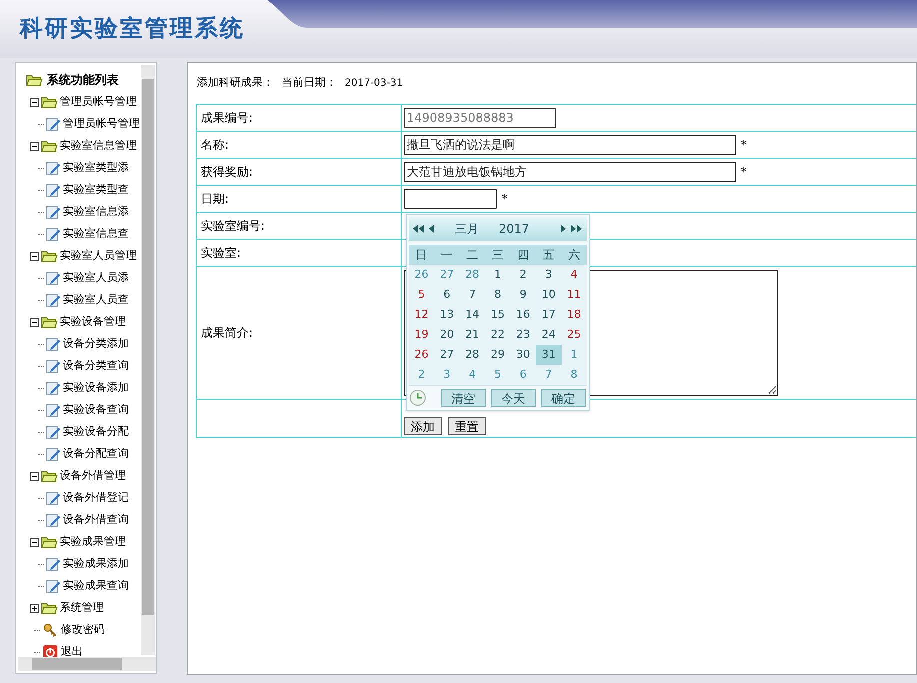  What do you see at coordinates (148, 360) in the screenshot?
I see `vertical-scrollbar` at bounding box center [148, 360].